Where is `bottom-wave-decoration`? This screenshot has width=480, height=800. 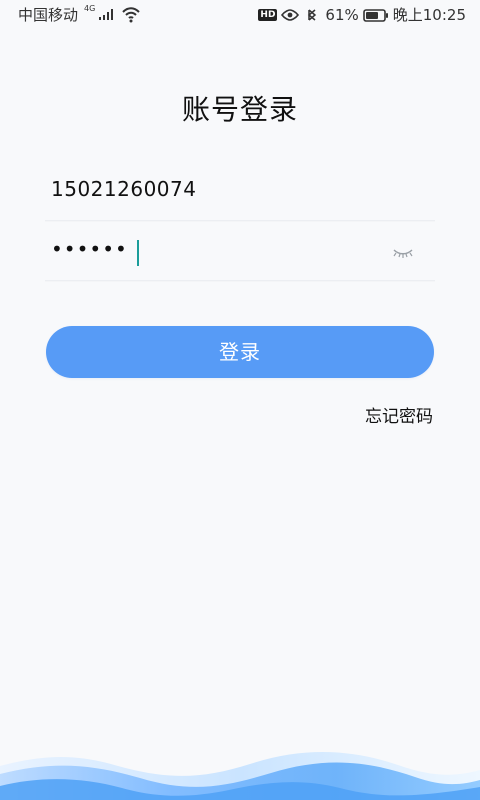 bottom-wave-decoration is located at coordinates (240, 776).